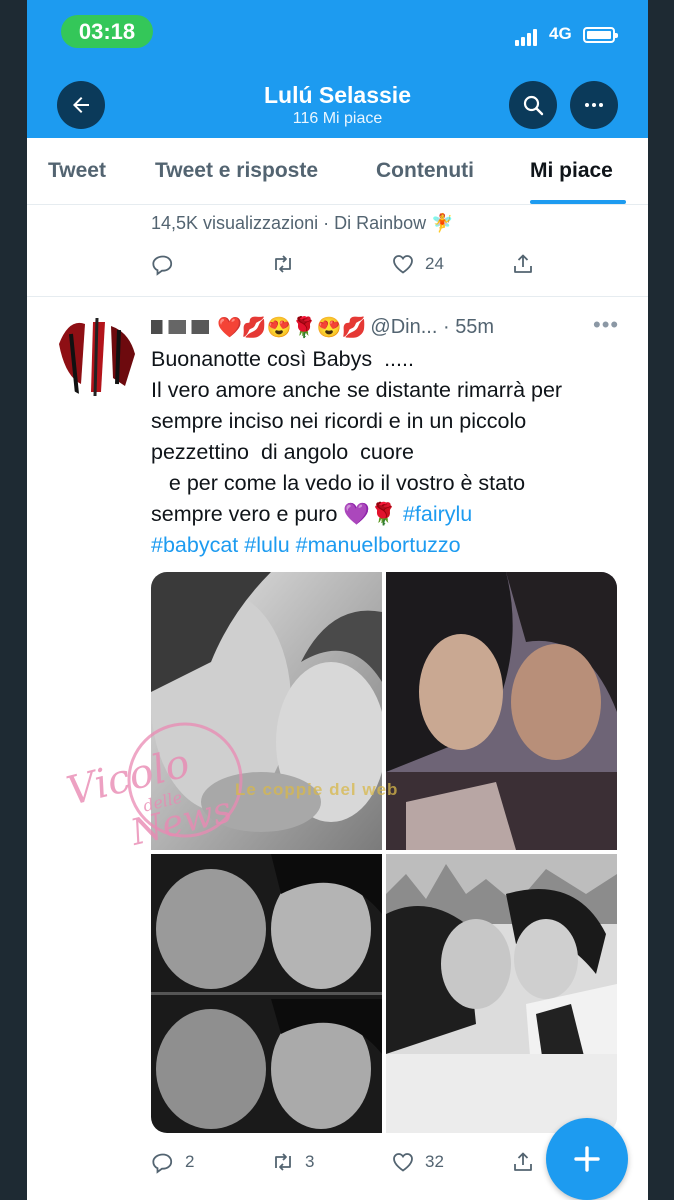 The height and width of the screenshot is (1200, 674). I want to click on avatar, so click(97, 356).